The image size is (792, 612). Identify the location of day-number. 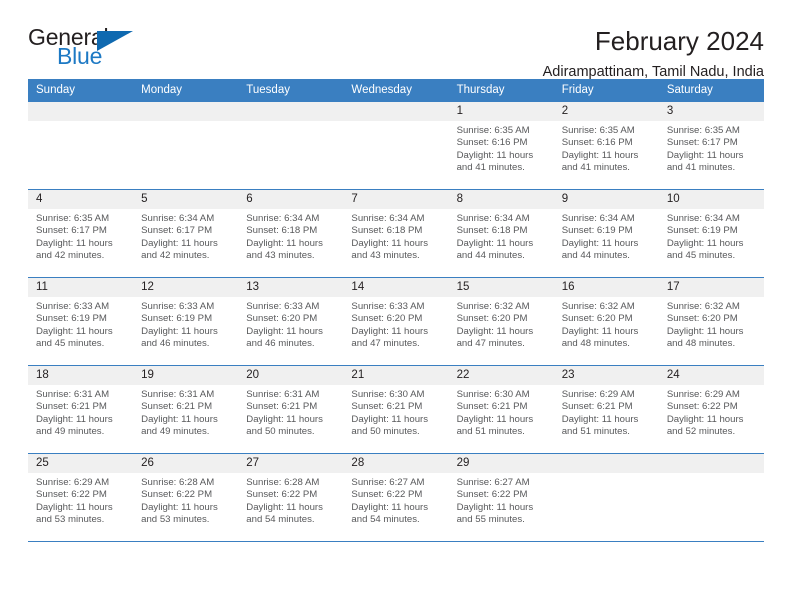
(606, 463).